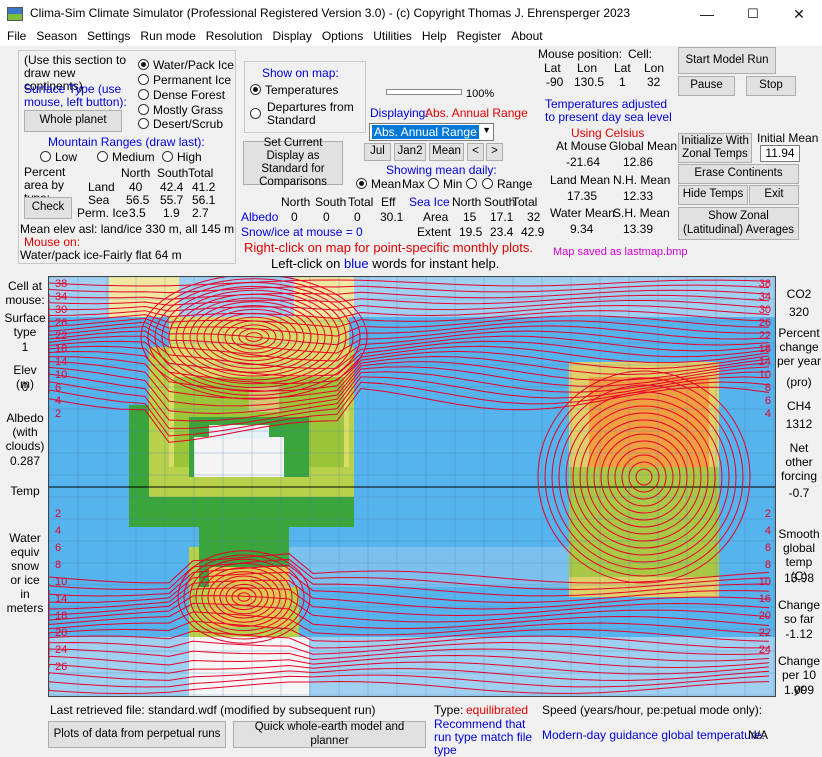 The image size is (822, 757). What do you see at coordinates (356, 263) in the screenshot?
I see `note-blue-word: blue` at bounding box center [356, 263].